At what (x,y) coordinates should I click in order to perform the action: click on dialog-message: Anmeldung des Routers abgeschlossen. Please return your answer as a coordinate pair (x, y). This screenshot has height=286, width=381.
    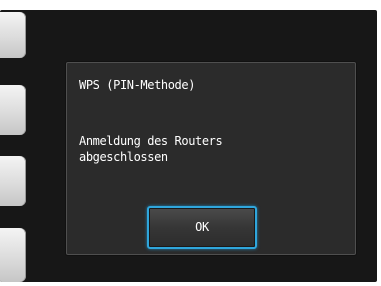
    Looking at the image, I should click on (209, 149).